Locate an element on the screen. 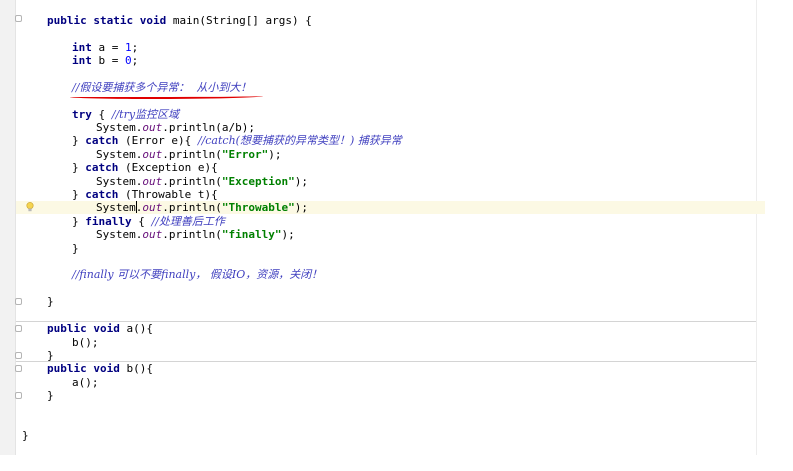  code-line-print-finally: System.out.println("finally"); is located at coordinates (195, 234).